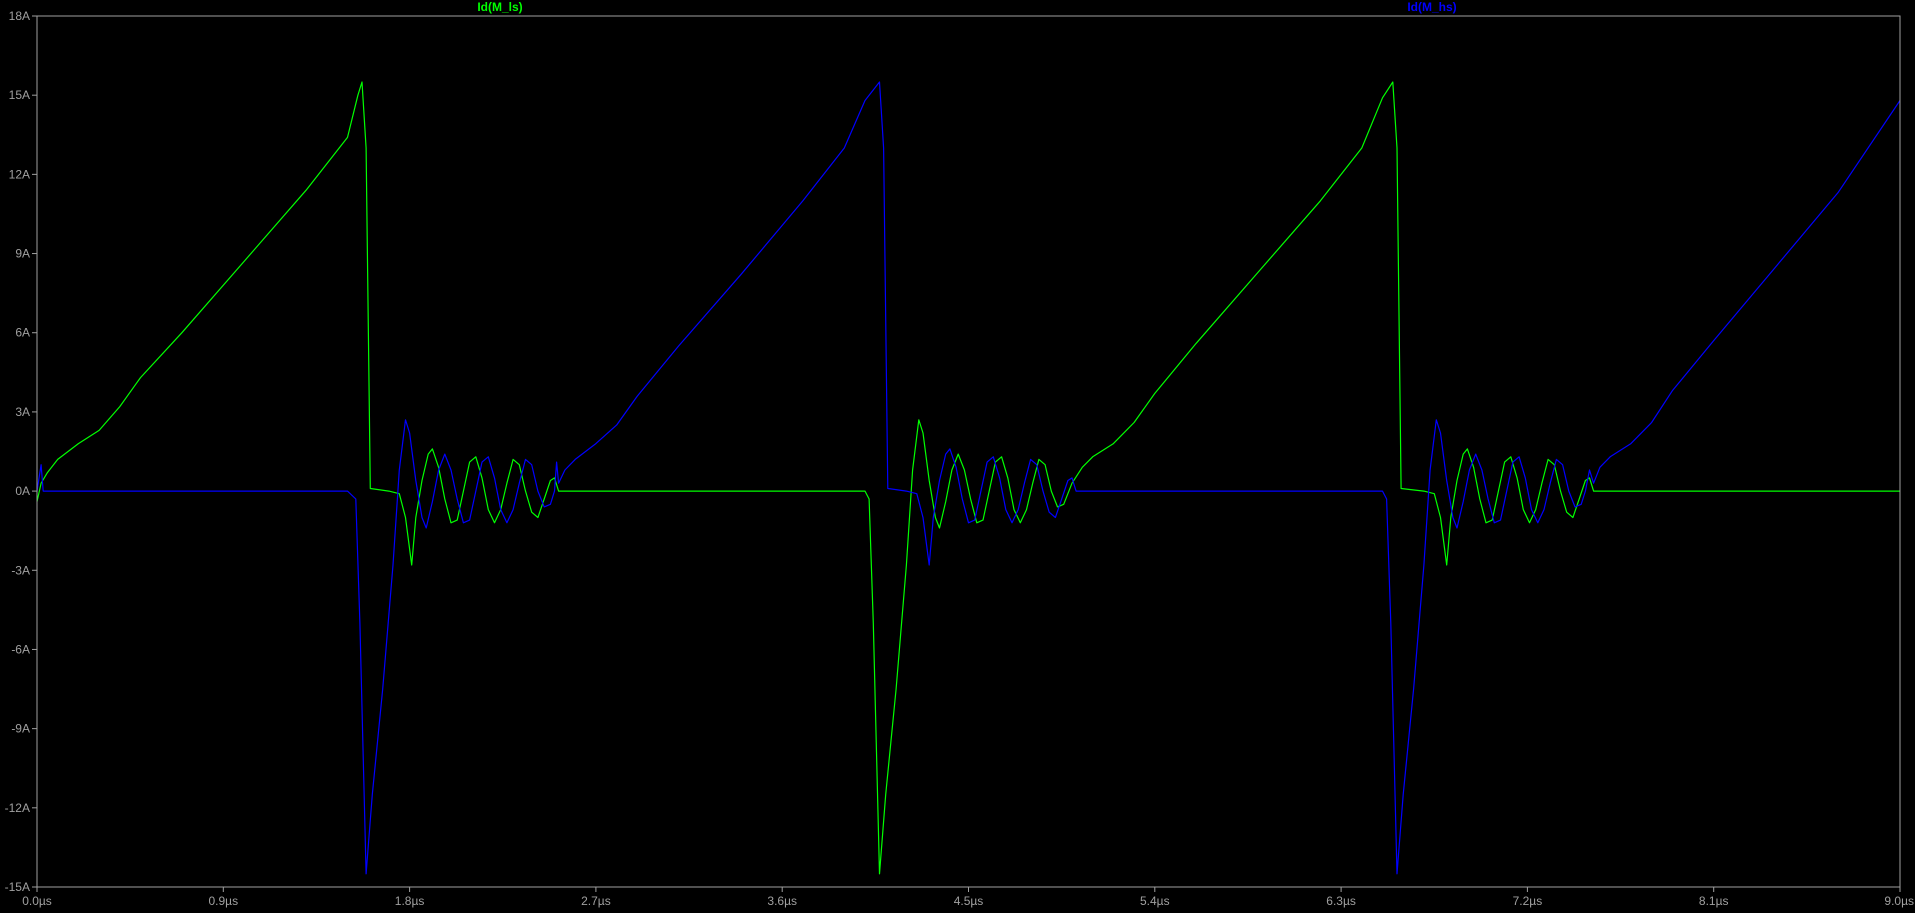 This screenshot has height=913, width=1915. What do you see at coordinates (223, 901) in the screenshot?
I see `x-tick-label: 0.9µs` at bounding box center [223, 901].